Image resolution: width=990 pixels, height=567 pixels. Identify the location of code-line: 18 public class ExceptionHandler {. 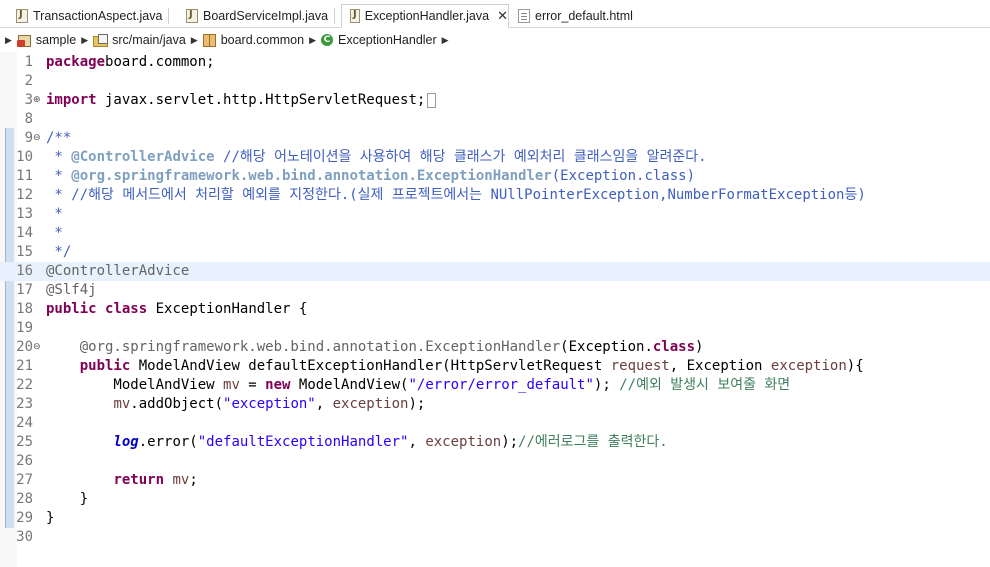
(495, 309).